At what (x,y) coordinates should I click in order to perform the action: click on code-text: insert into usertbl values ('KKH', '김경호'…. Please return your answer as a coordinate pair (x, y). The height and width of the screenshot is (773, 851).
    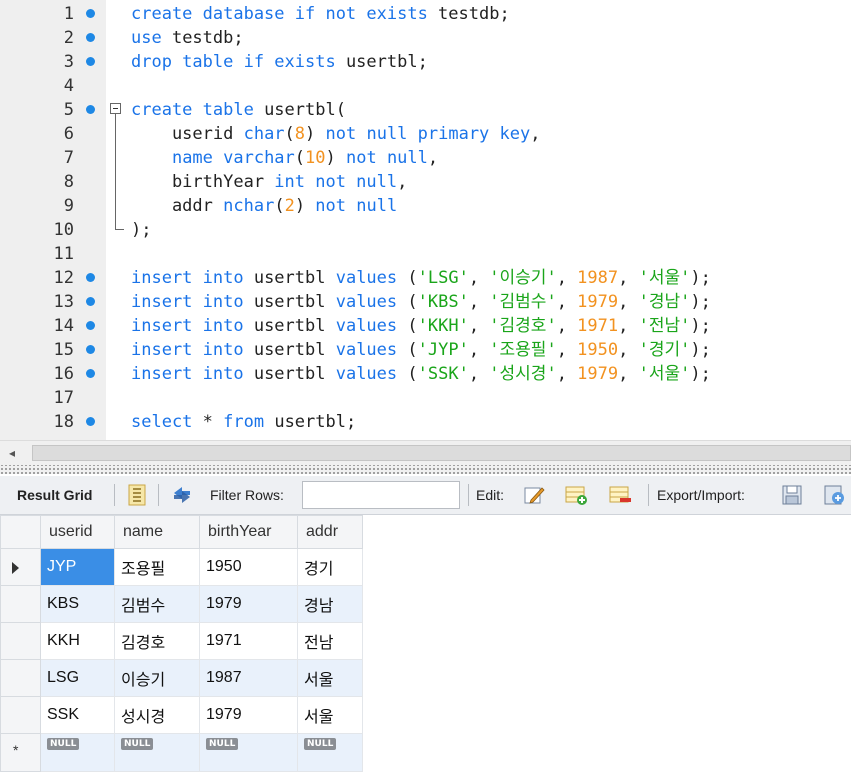
    Looking at the image, I should click on (421, 326).